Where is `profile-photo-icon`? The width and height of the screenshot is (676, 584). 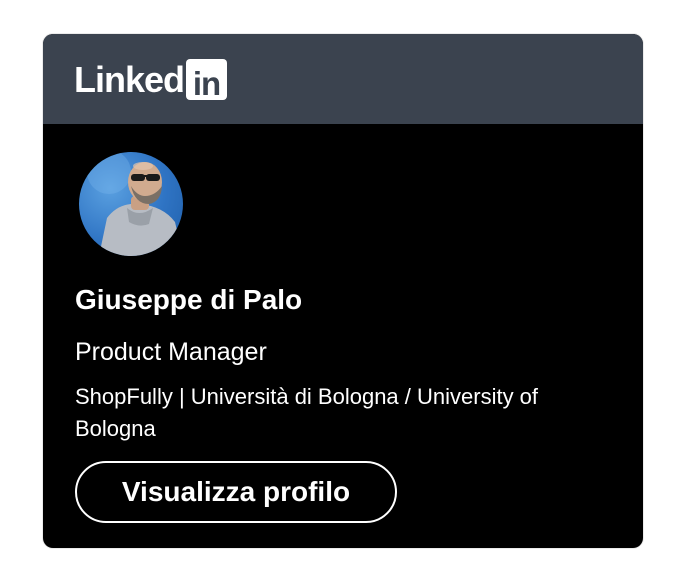
profile-photo-icon is located at coordinates (135, 204).